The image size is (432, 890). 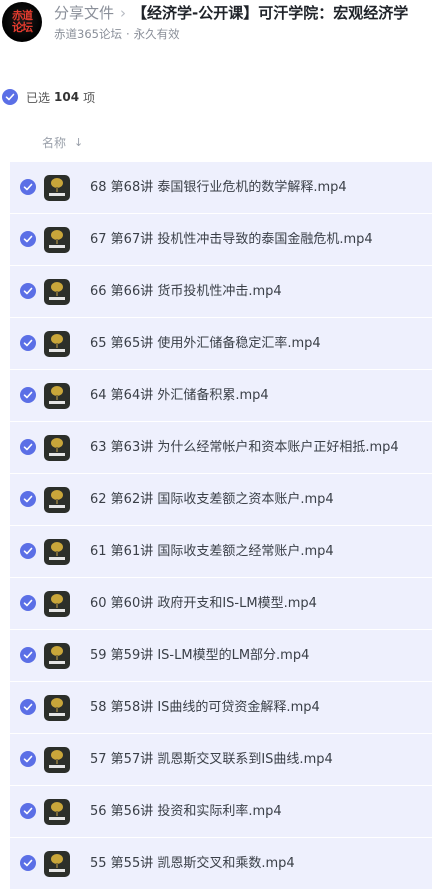 I want to click on file-row: 58 第58讲 IS曲线的可贷资金解释.mp4, so click(x=221, y=707).